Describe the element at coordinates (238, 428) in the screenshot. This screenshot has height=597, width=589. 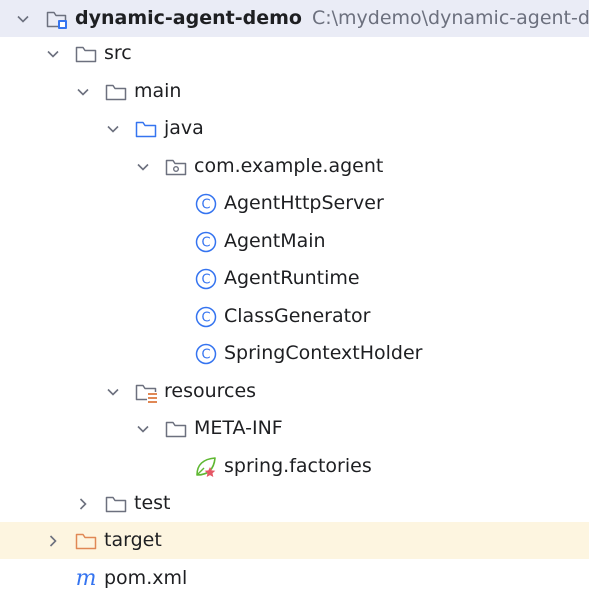
I see `tree-label-meta-inf: META-INF` at that location.